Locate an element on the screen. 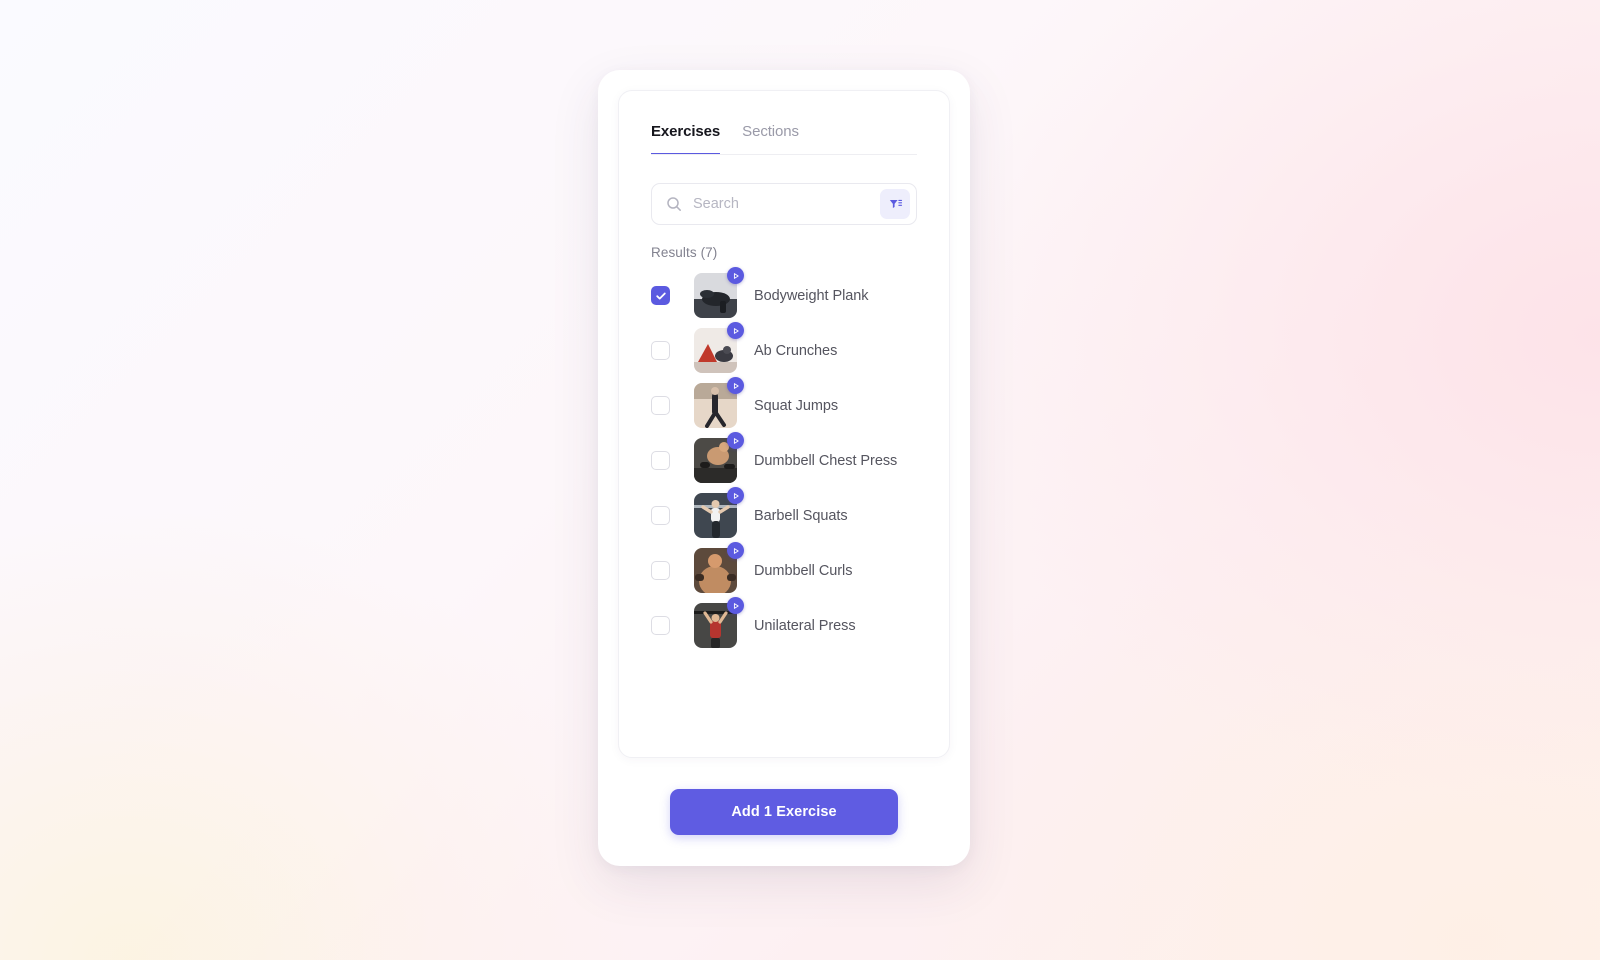  exercise-name: Dumbbell Curls is located at coordinates (803, 570).